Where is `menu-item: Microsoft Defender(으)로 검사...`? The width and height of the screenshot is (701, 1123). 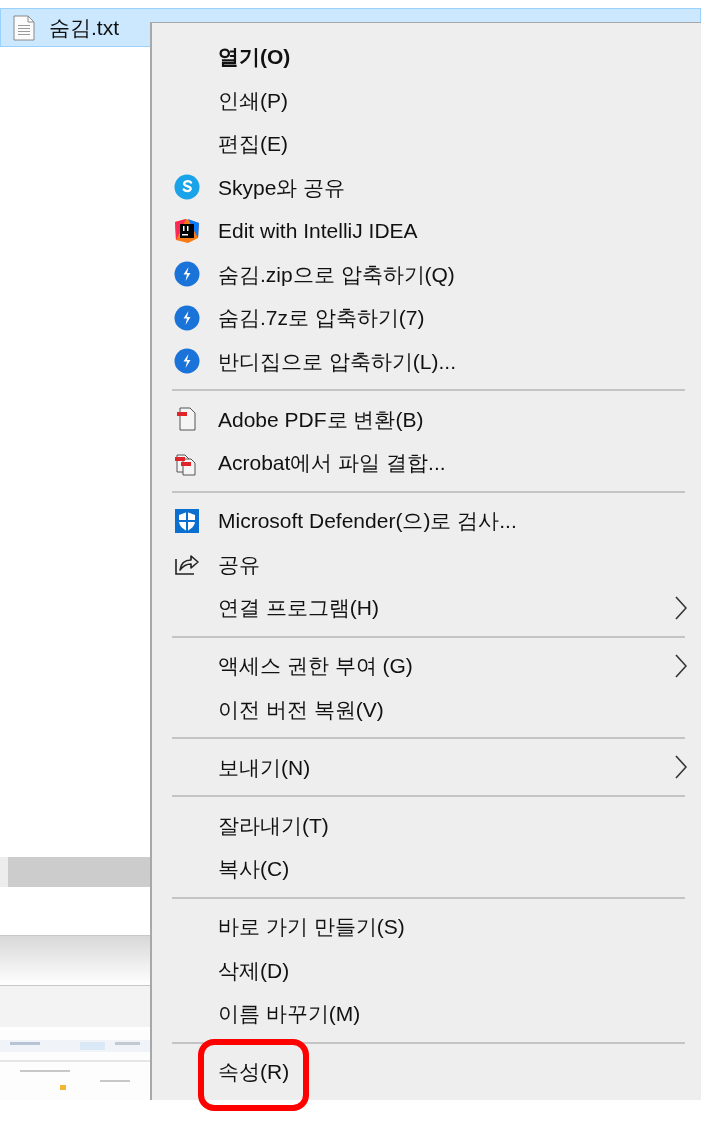 menu-item: Microsoft Defender(으)로 검사... is located at coordinates (426, 521).